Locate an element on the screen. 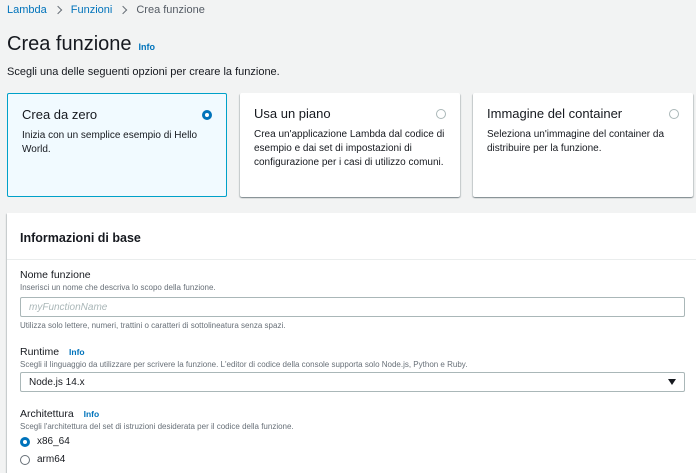 This screenshot has width=696, height=473. architecture-option-label: x86_64 is located at coordinates (53, 441).